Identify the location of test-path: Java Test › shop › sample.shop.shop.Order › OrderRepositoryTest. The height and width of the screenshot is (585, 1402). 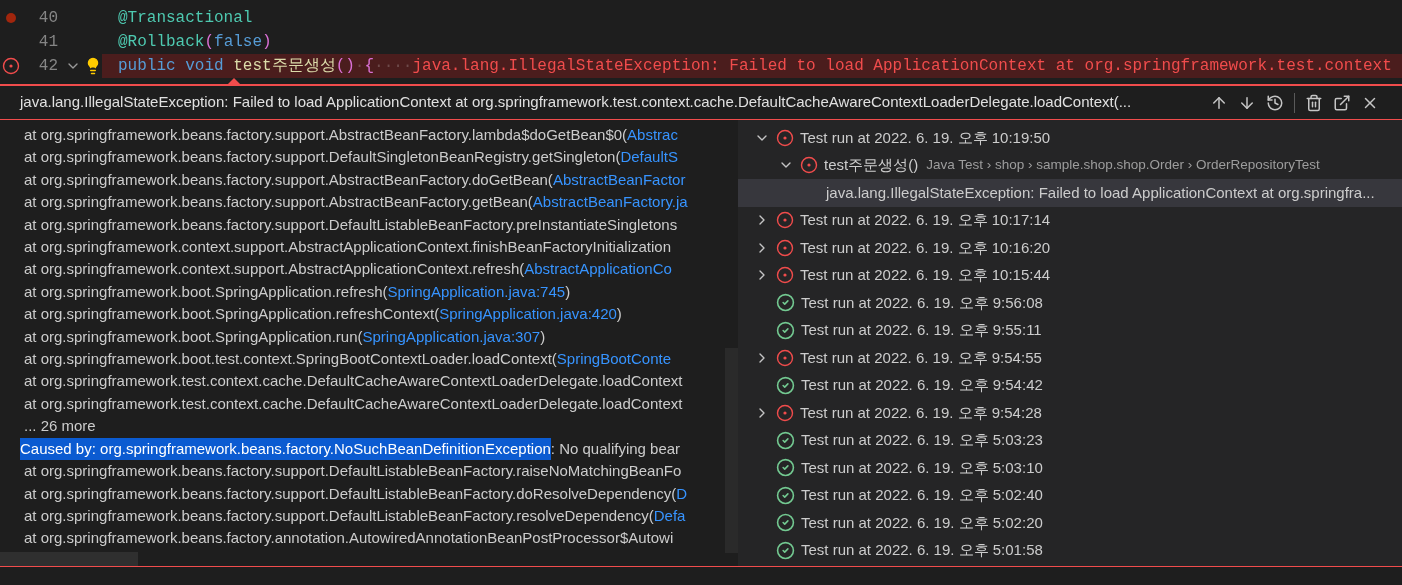
(1123, 165).